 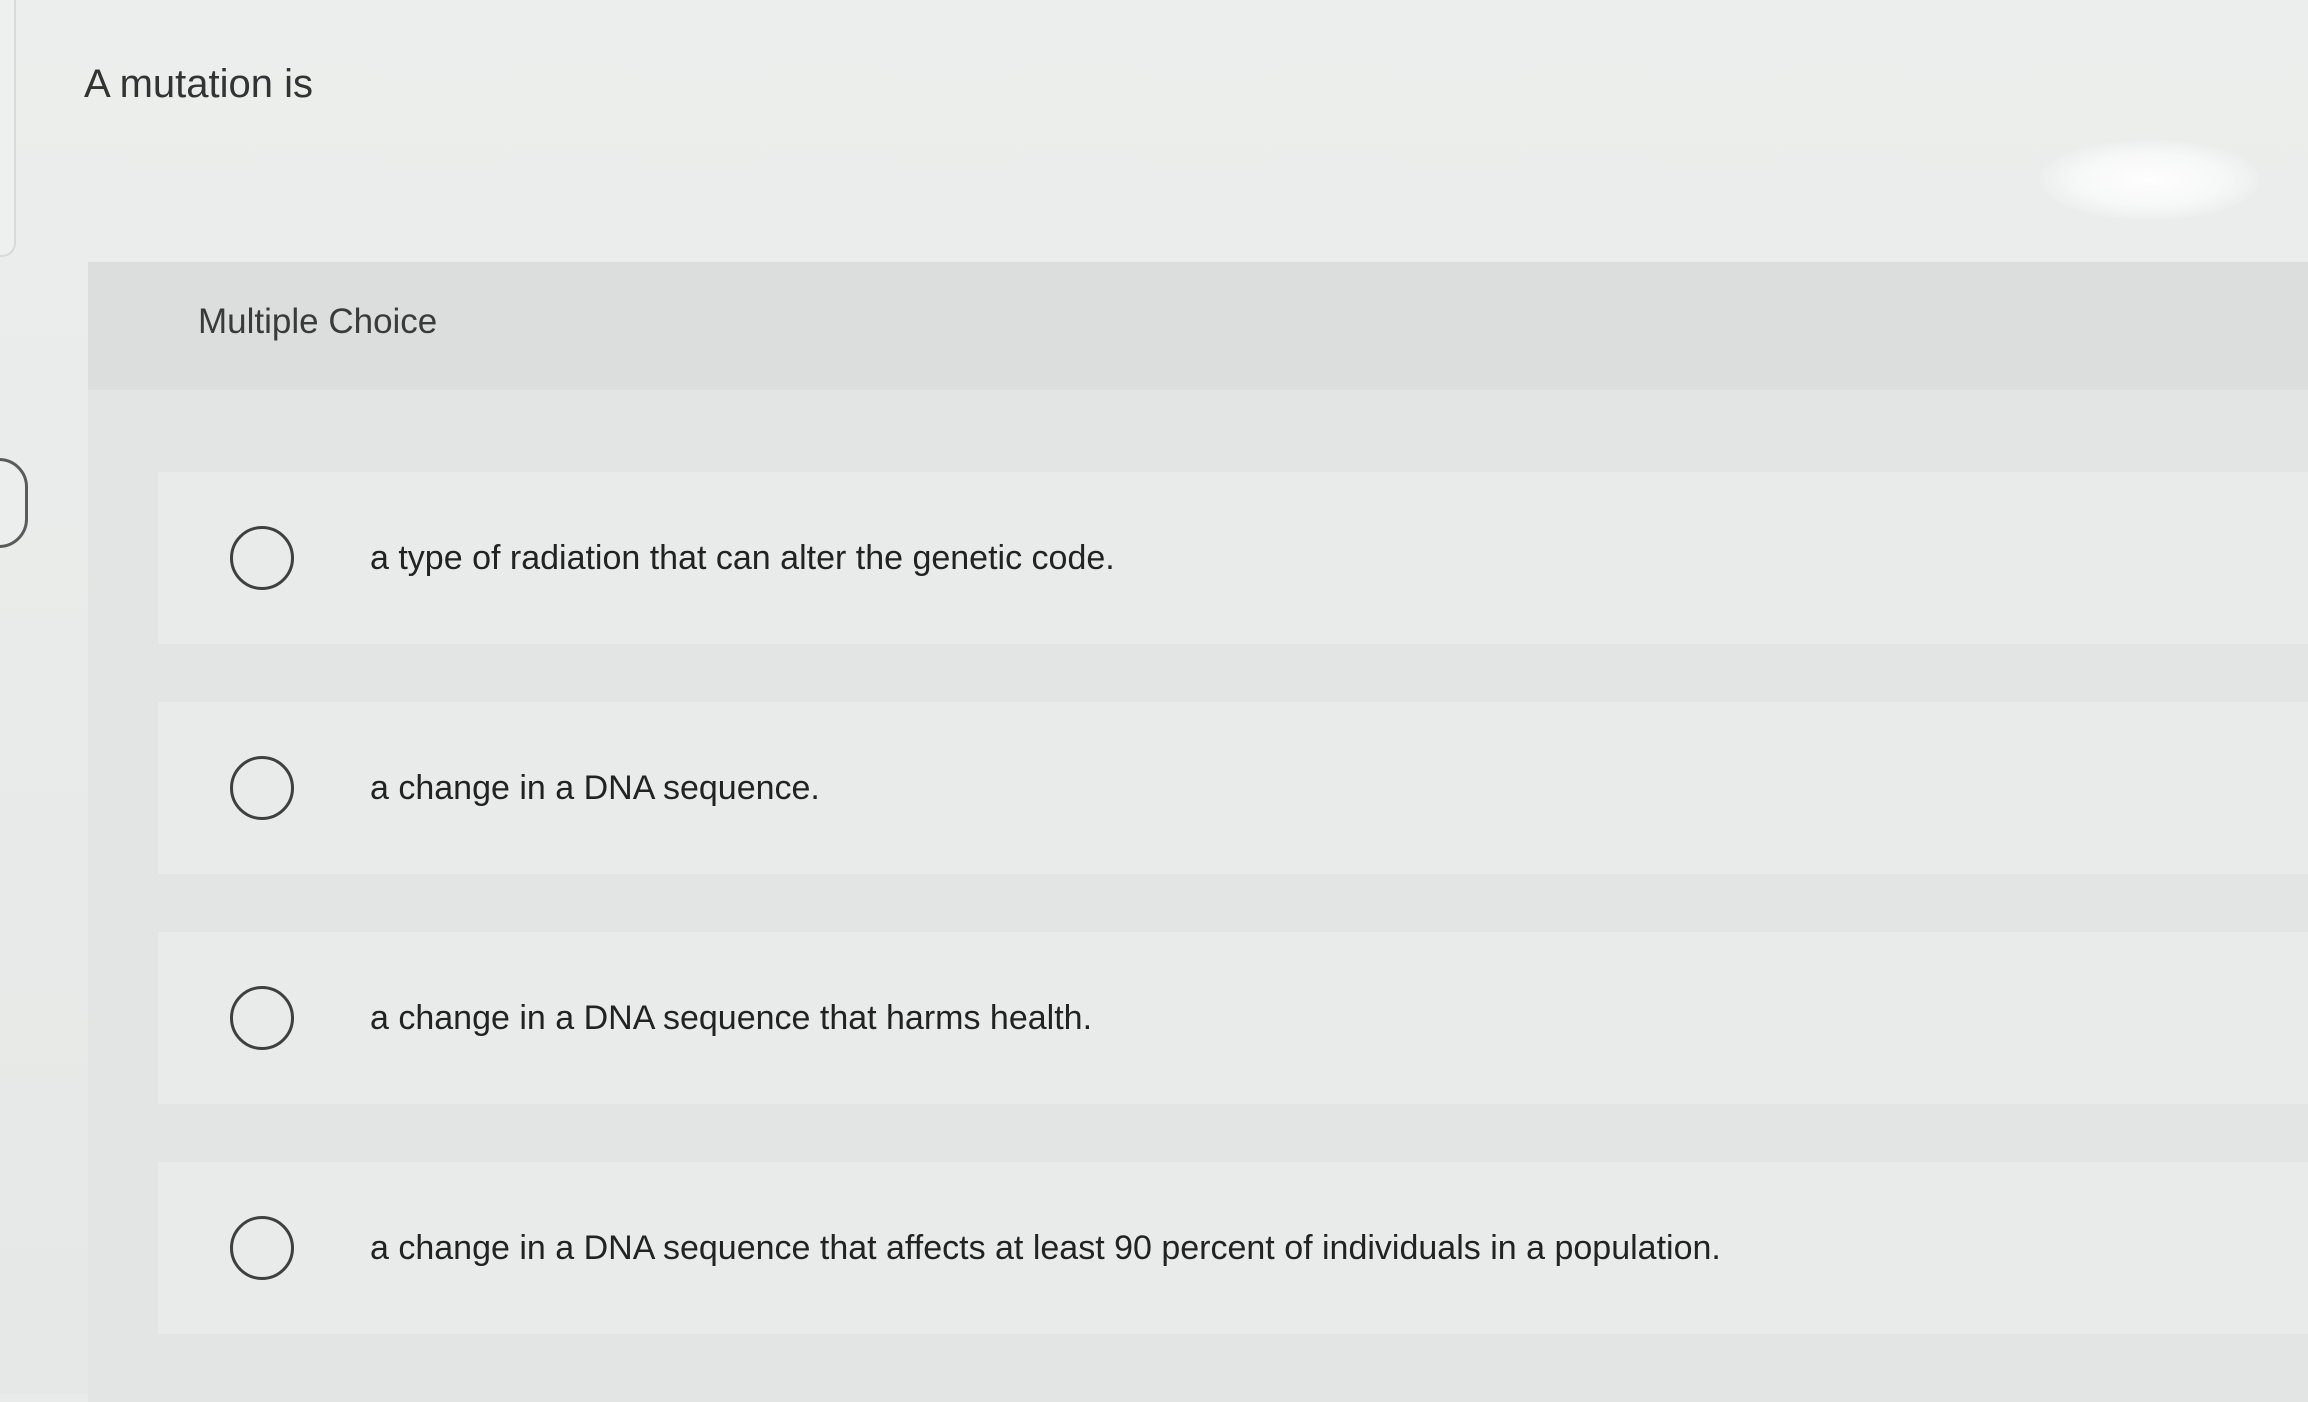 I want to click on answer-option-label: a change in a DNA sequence., so click(x=595, y=787).